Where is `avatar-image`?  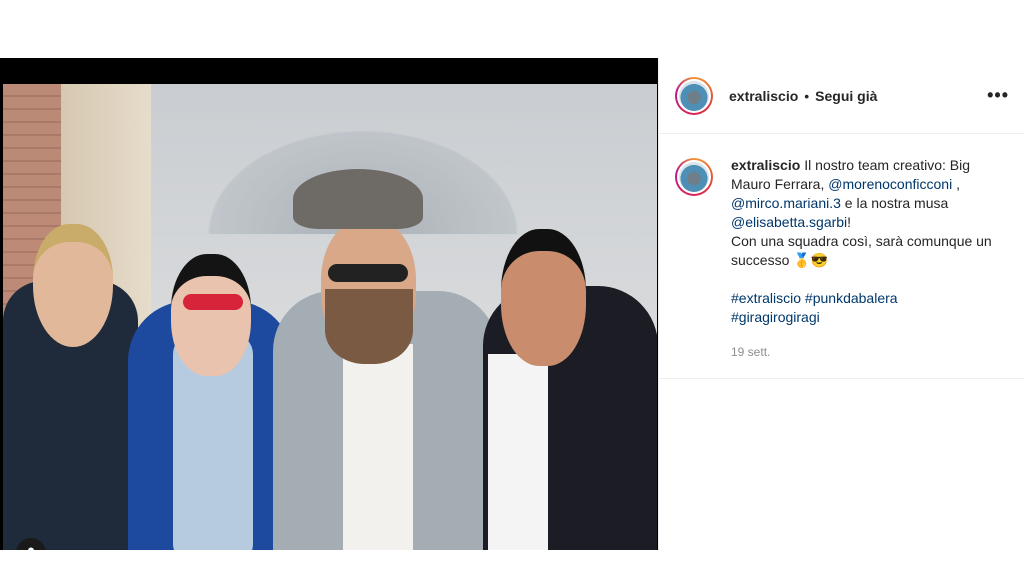
avatar-image is located at coordinates (694, 95).